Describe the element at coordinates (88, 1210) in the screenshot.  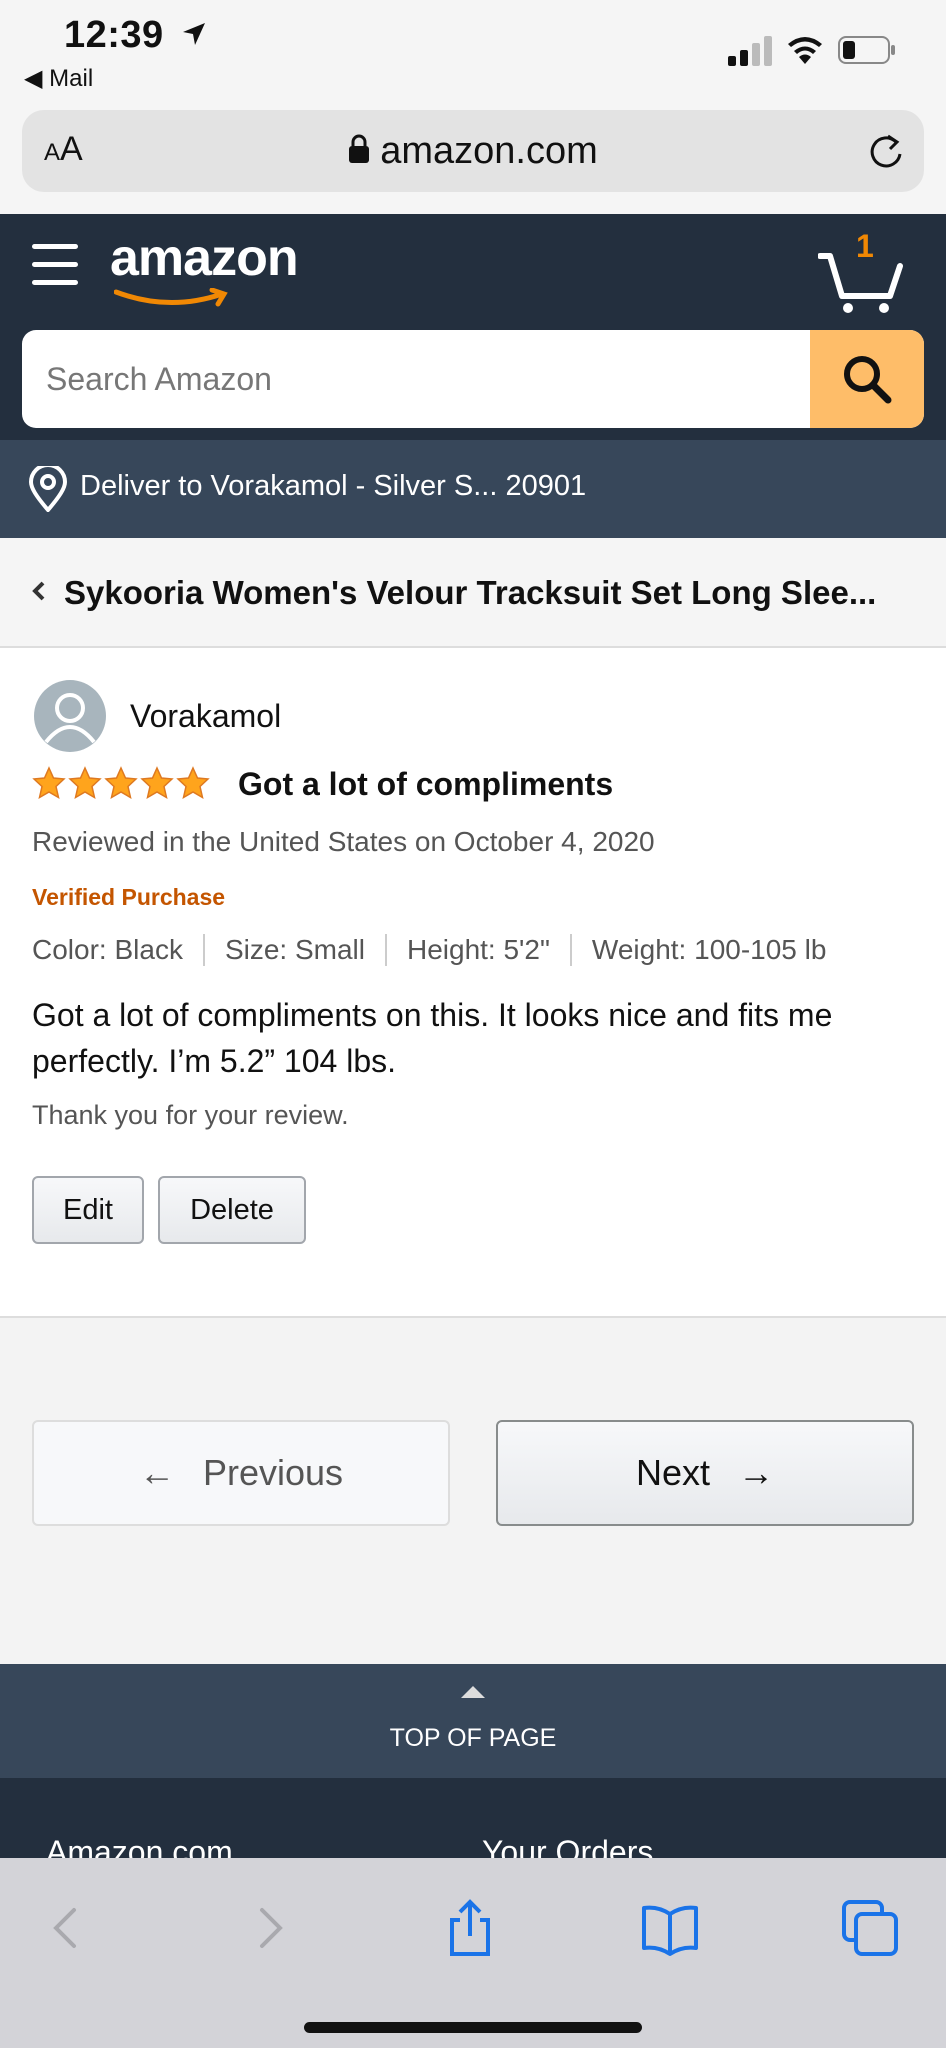
I see `edit-button: Edit` at that location.